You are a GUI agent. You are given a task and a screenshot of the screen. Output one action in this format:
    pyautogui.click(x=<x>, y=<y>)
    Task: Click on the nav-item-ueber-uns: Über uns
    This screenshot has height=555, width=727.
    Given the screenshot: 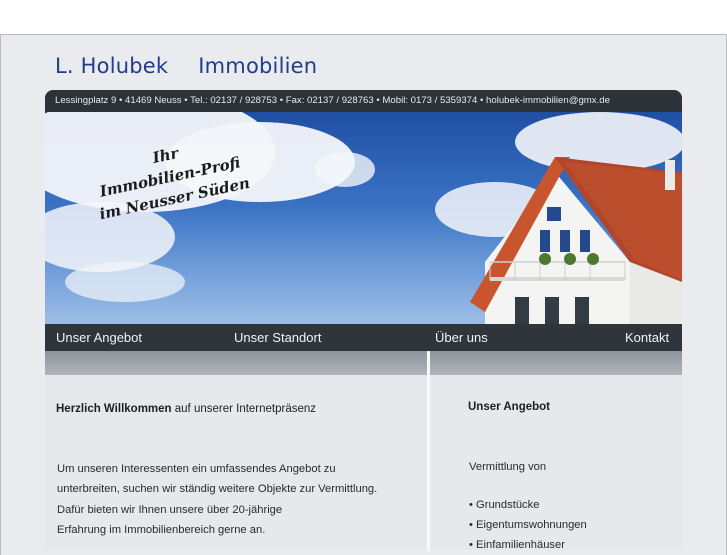 What is the action you would take?
    pyautogui.click(x=461, y=337)
    